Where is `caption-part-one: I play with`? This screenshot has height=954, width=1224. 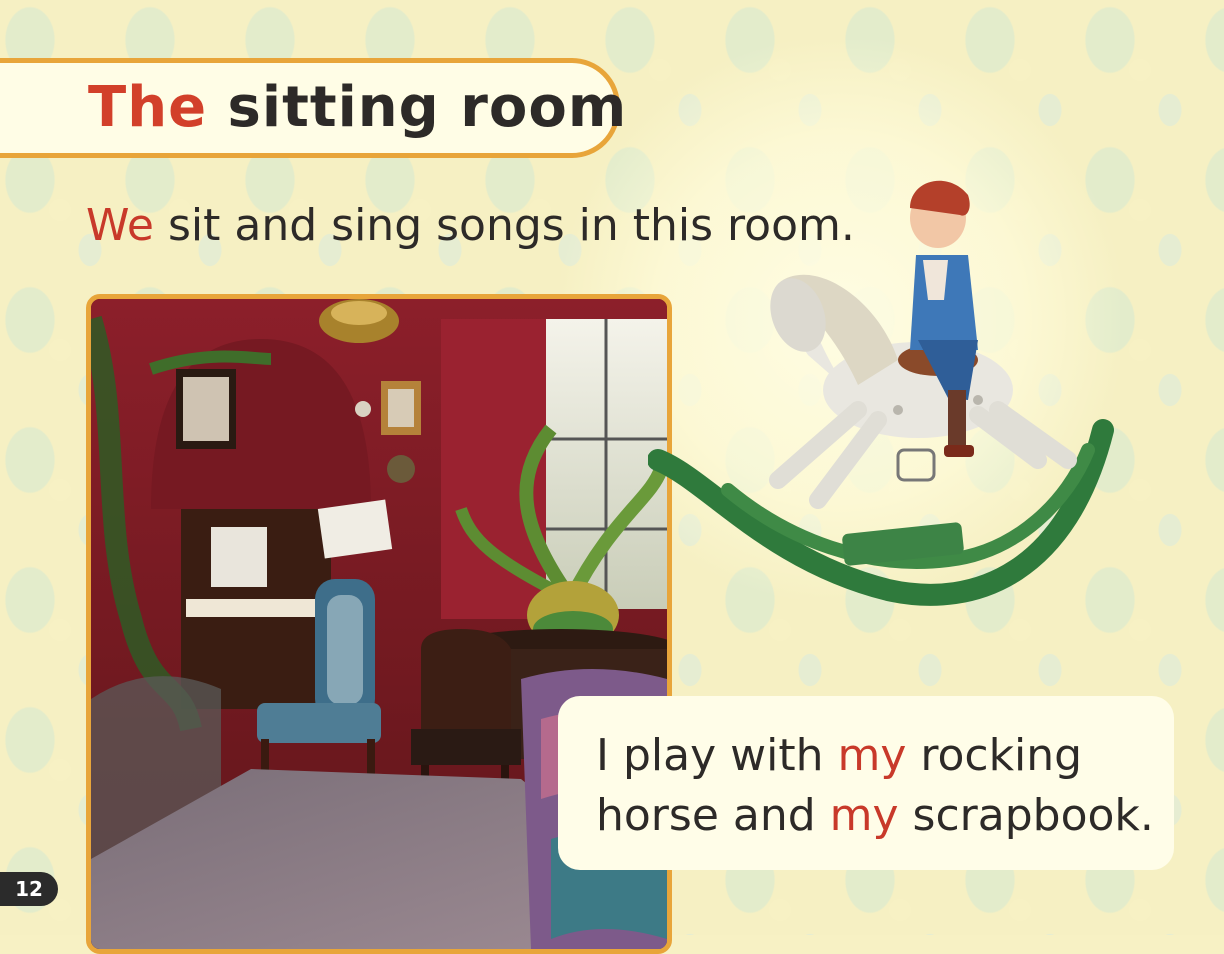
caption-part-one: I play with is located at coordinates (717, 755).